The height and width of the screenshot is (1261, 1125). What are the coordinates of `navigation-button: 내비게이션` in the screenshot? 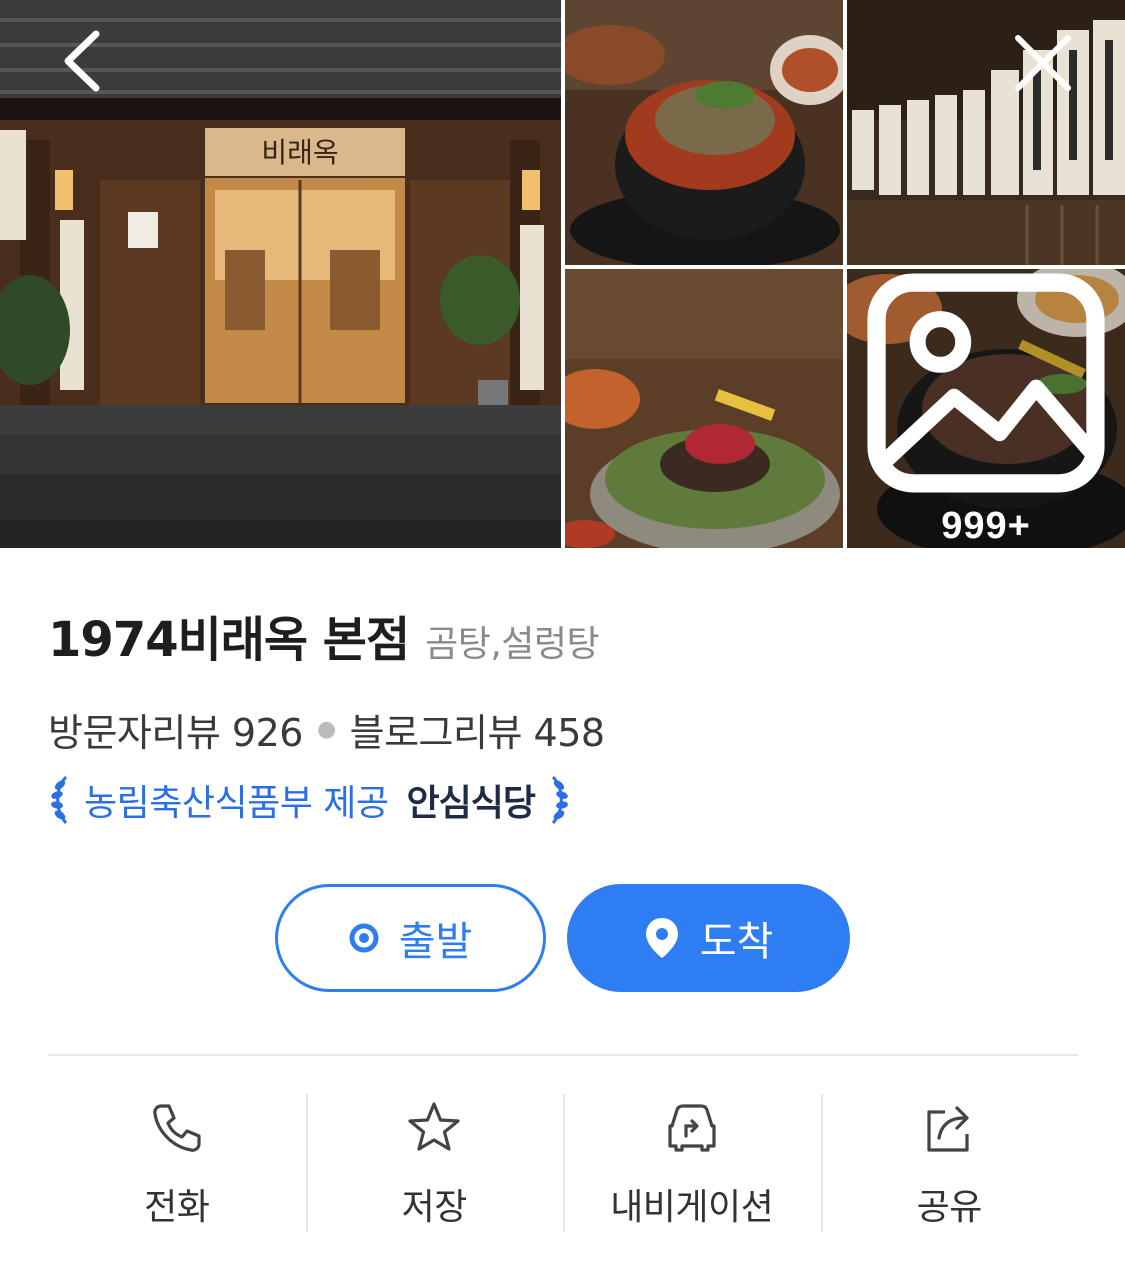 It's located at (692, 1163).